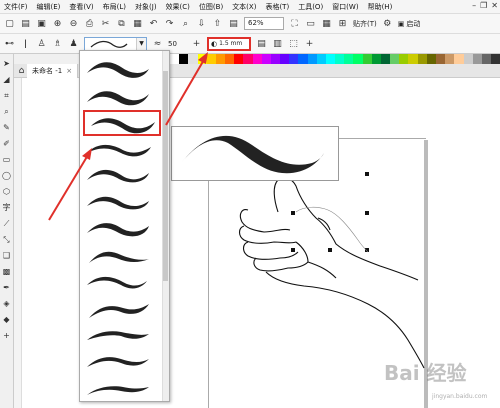  Describe the element at coordinates (7, 127) in the screenshot. I see `freehand-tool-icon: ✎` at that location.